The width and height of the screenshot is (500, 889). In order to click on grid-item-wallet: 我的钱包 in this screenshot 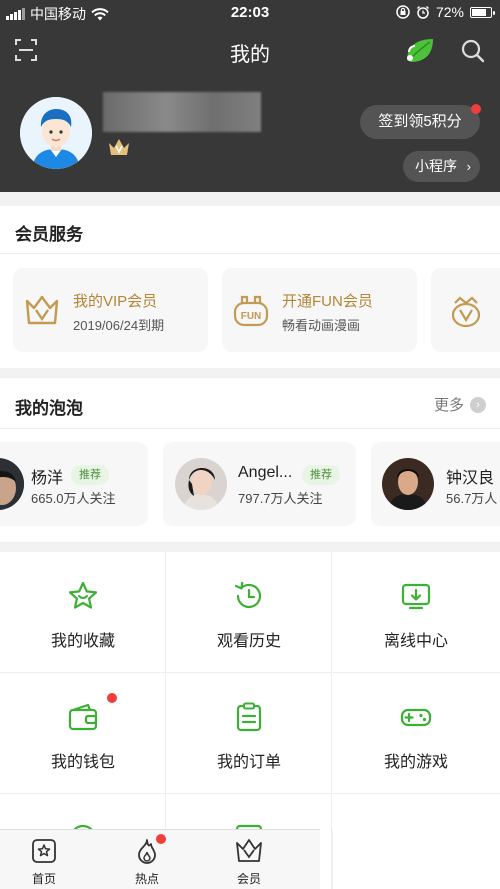, I will do `click(83, 733)`.